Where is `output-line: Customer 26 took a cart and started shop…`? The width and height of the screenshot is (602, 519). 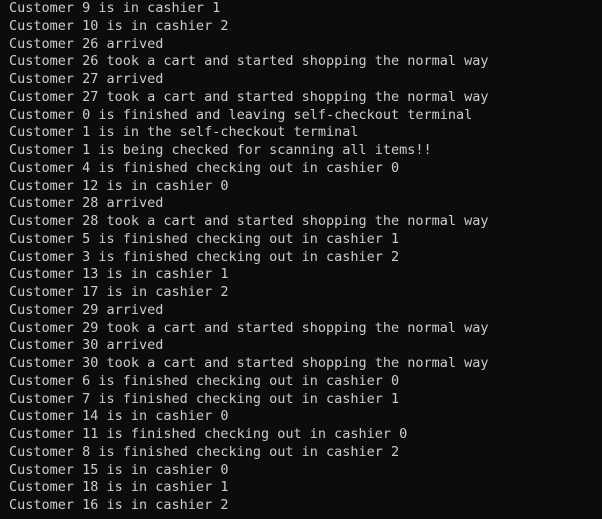 output-line: Customer 26 took a cart and started shop… is located at coordinates (249, 61).